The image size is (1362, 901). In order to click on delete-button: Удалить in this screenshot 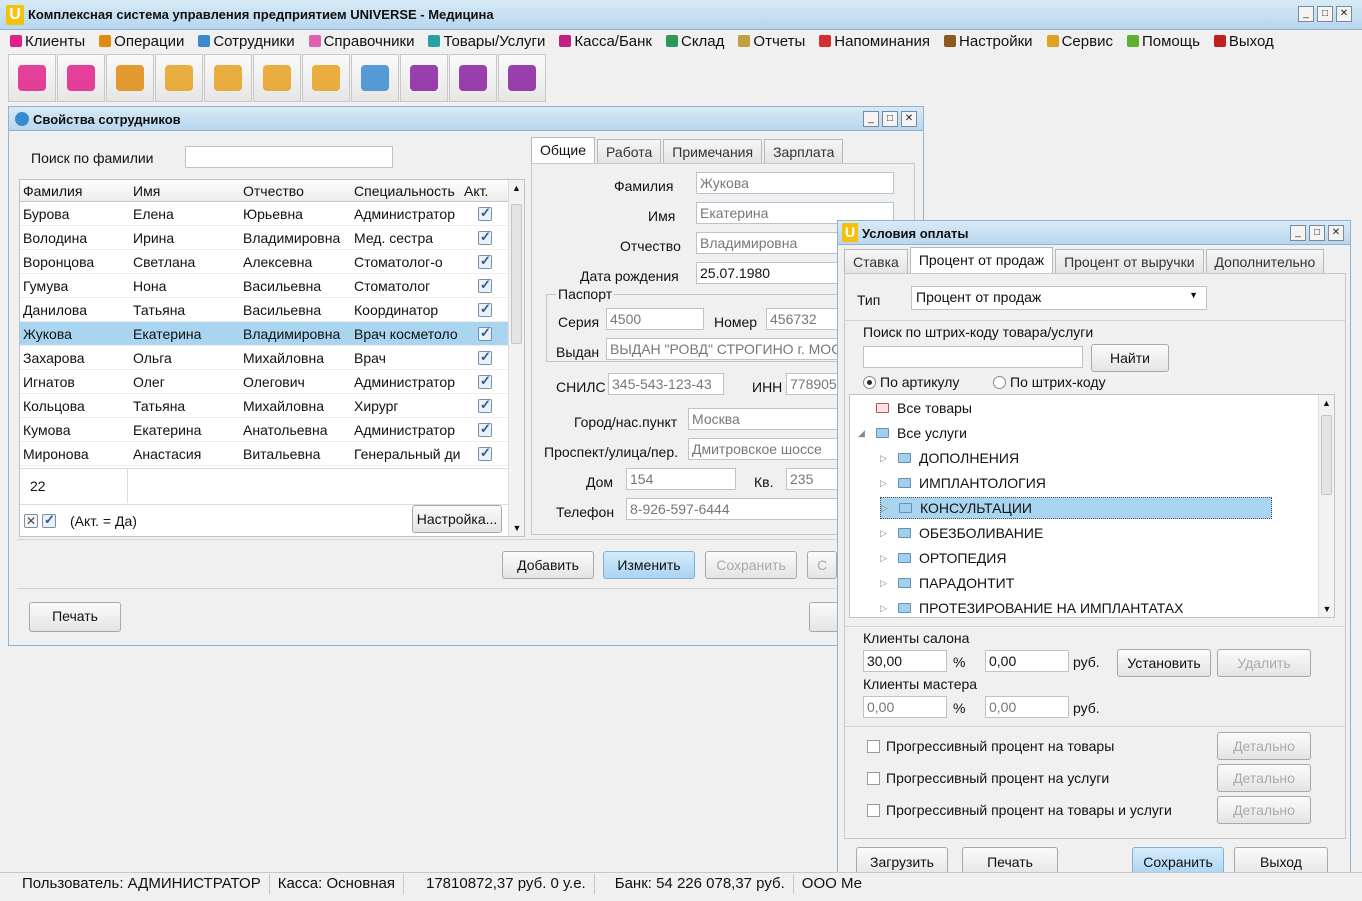, I will do `click(1264, 663)`.